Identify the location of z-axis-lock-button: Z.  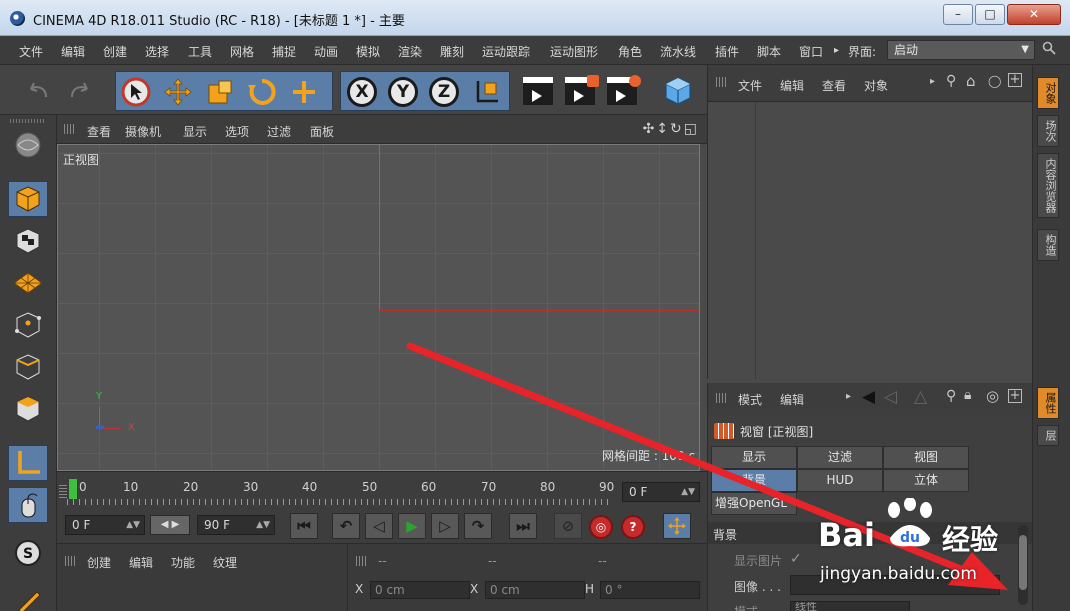
(444, 92).